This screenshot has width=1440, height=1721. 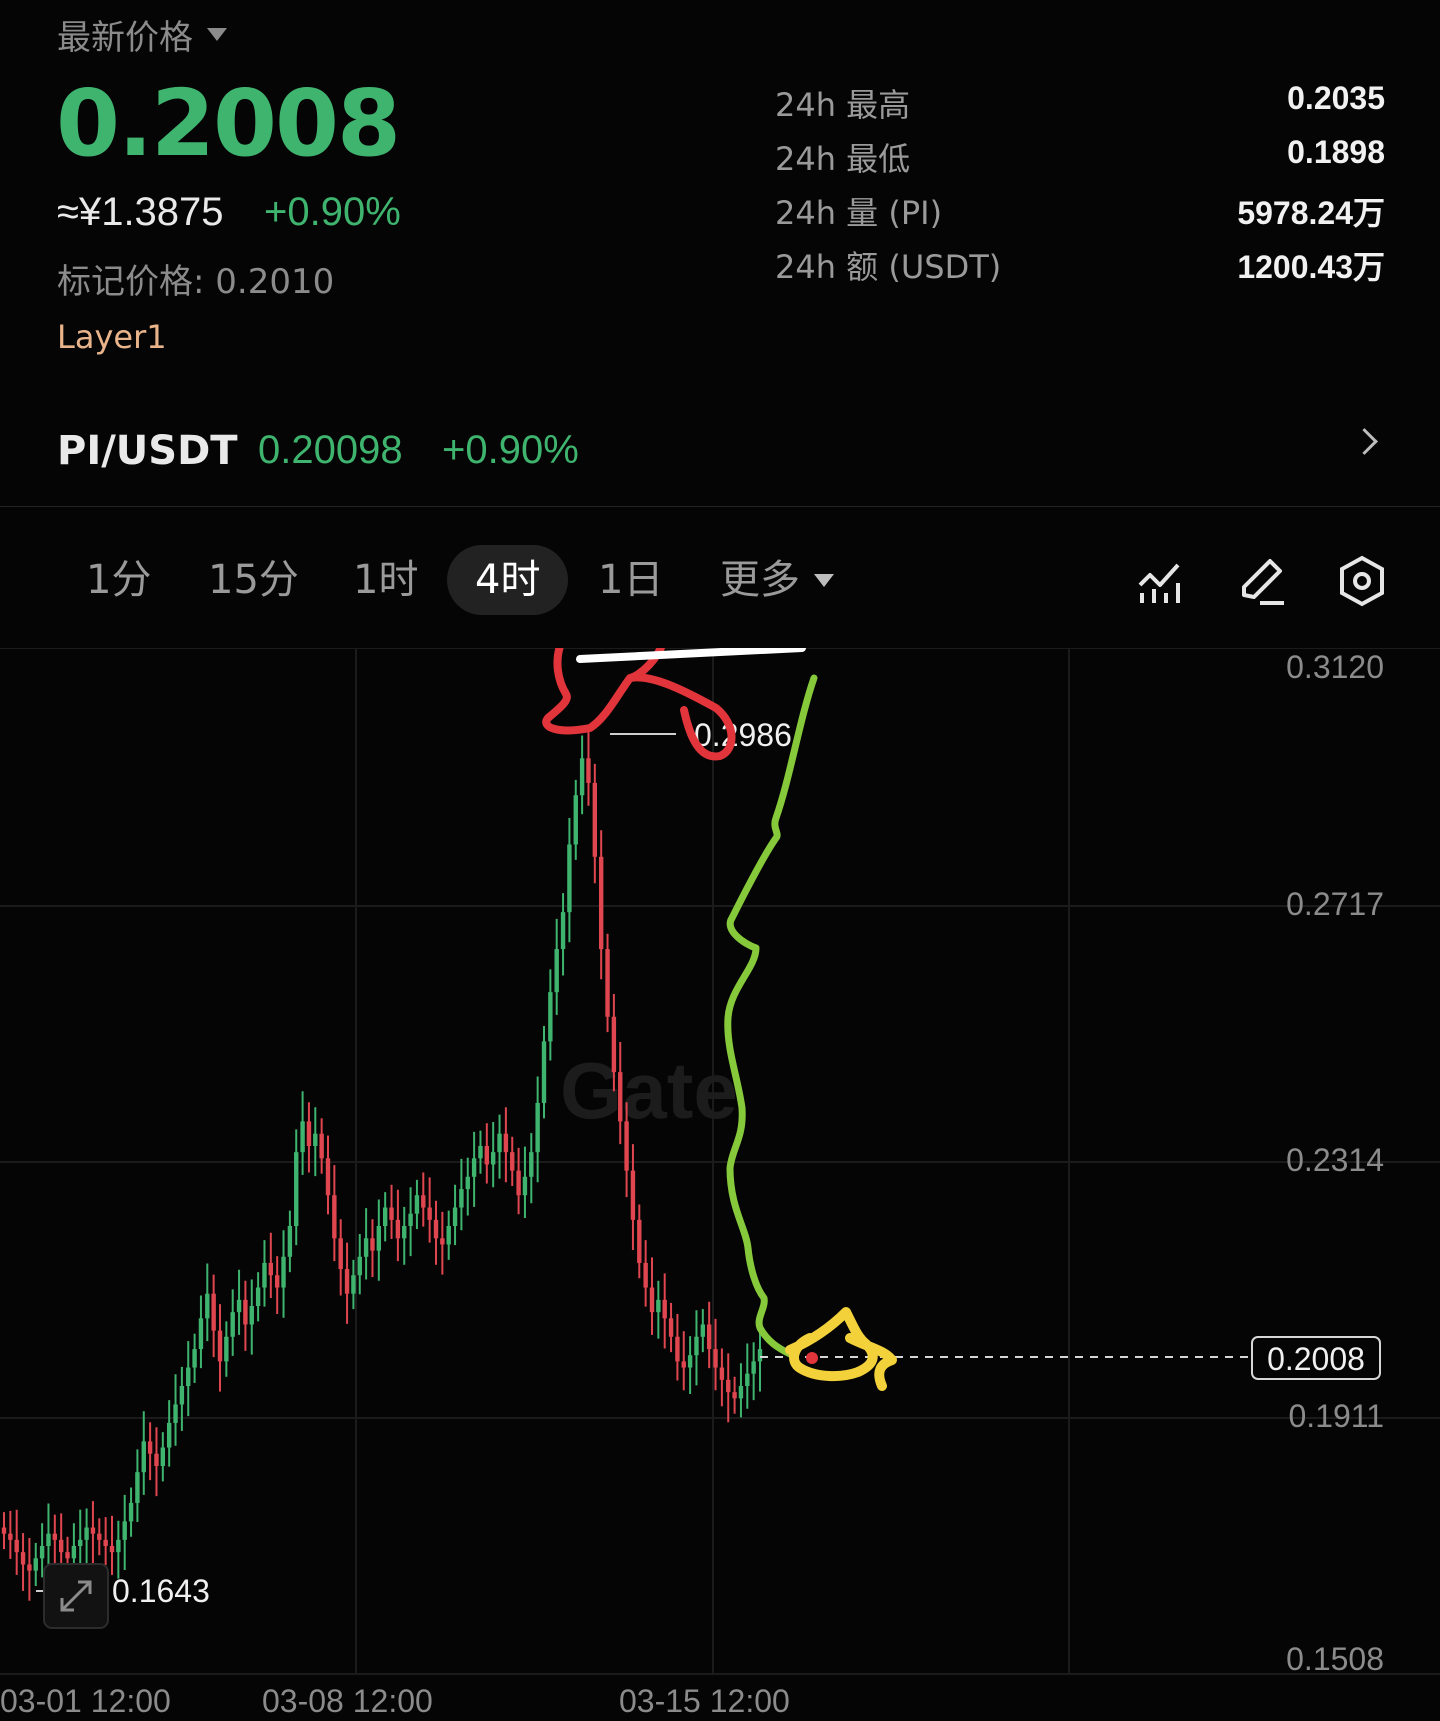 I want to click on latest-price-selector: 最新价格, so click(x=142, y=34).